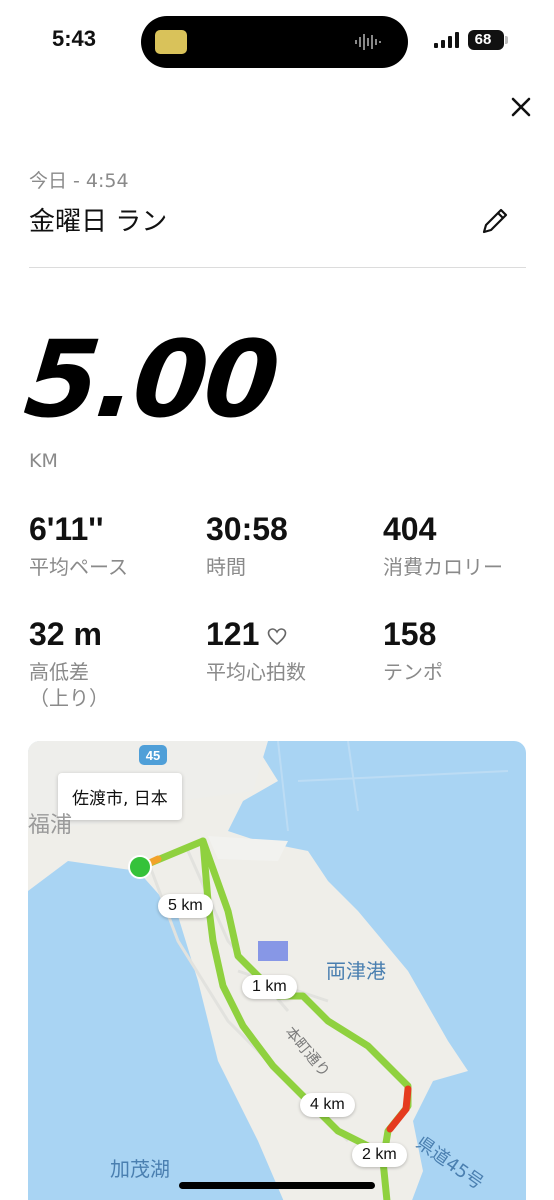 Image resolution: width=554 pixels, height=1200 pixels. I want to click on stat-label: 高低差, so click(59, 672).